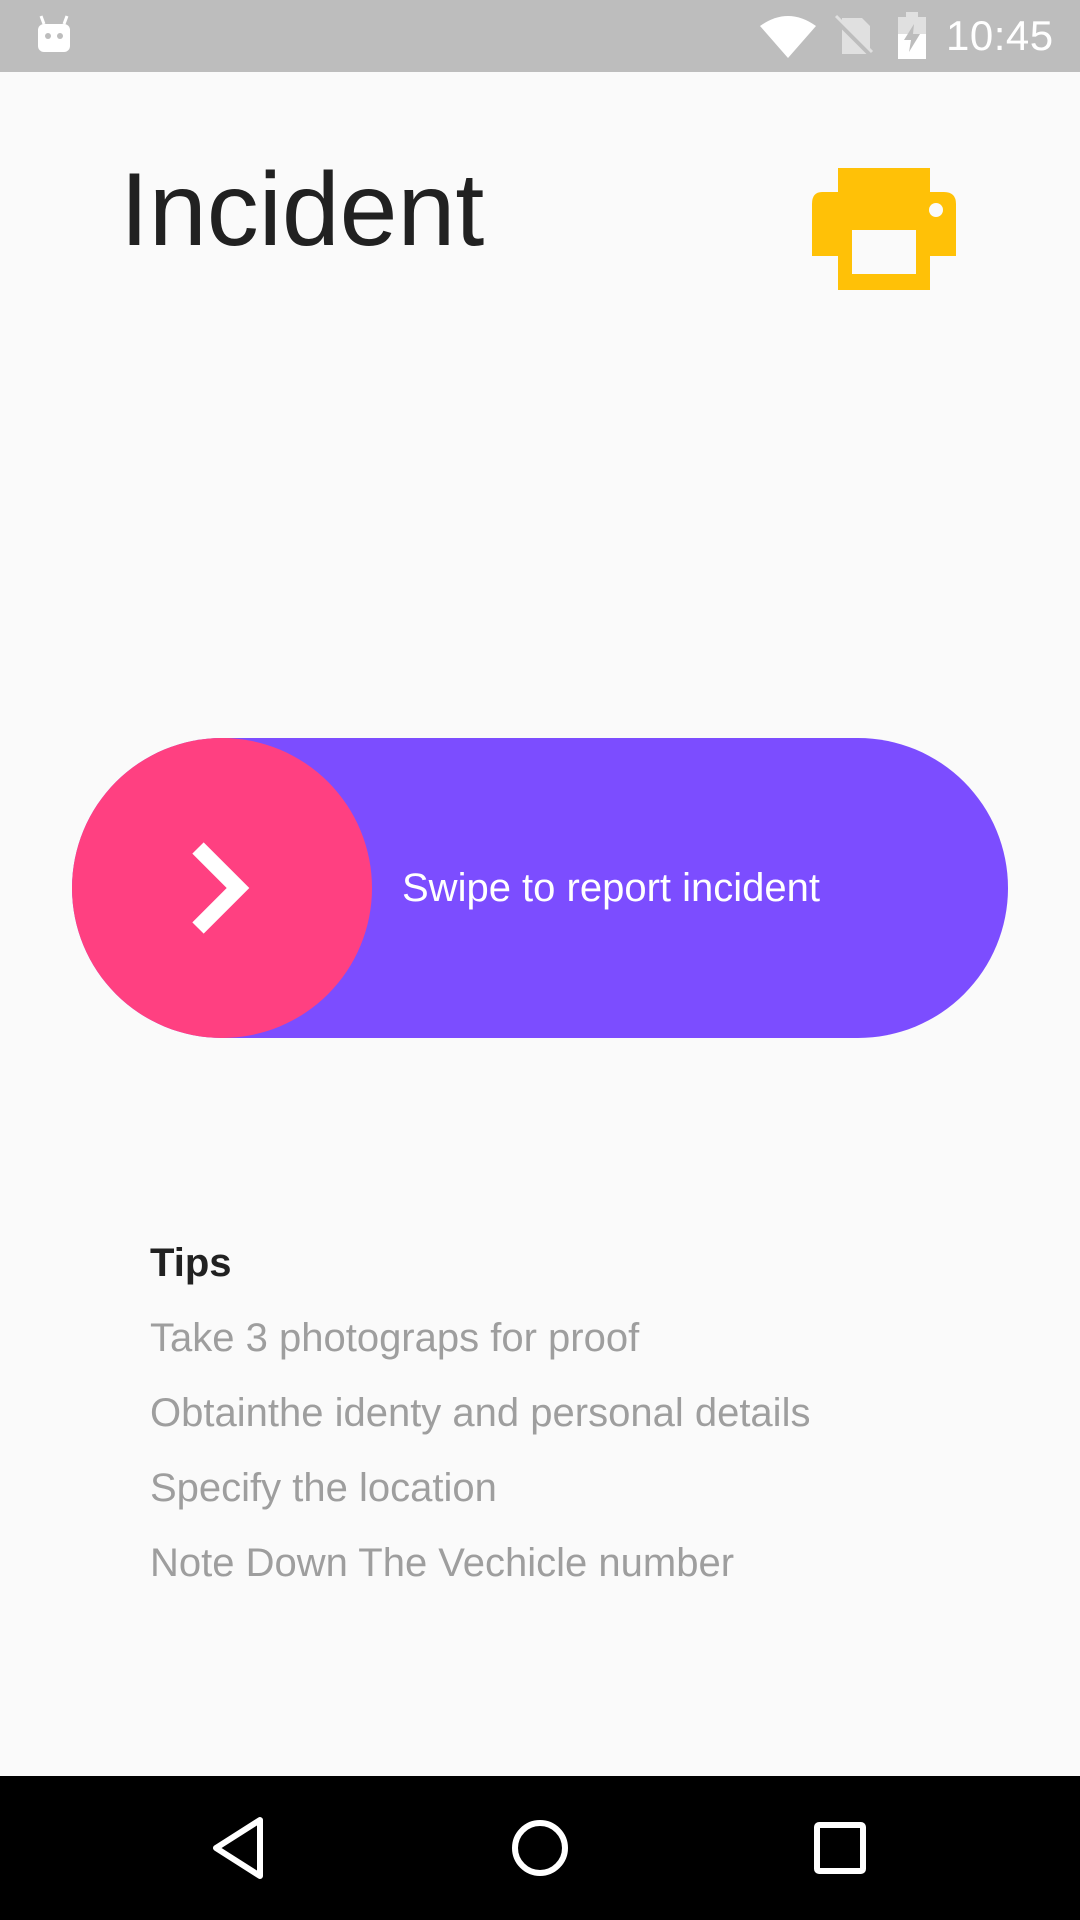  I want to click on home-button, so click(540, 1848).